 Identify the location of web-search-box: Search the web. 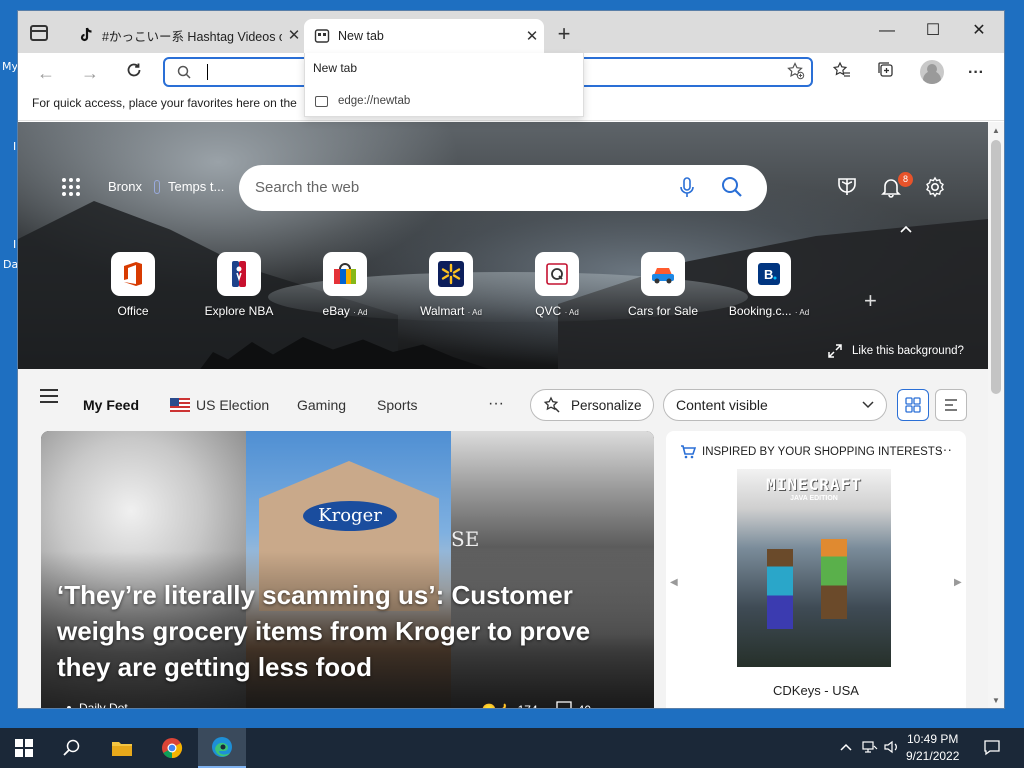
(503, 188).